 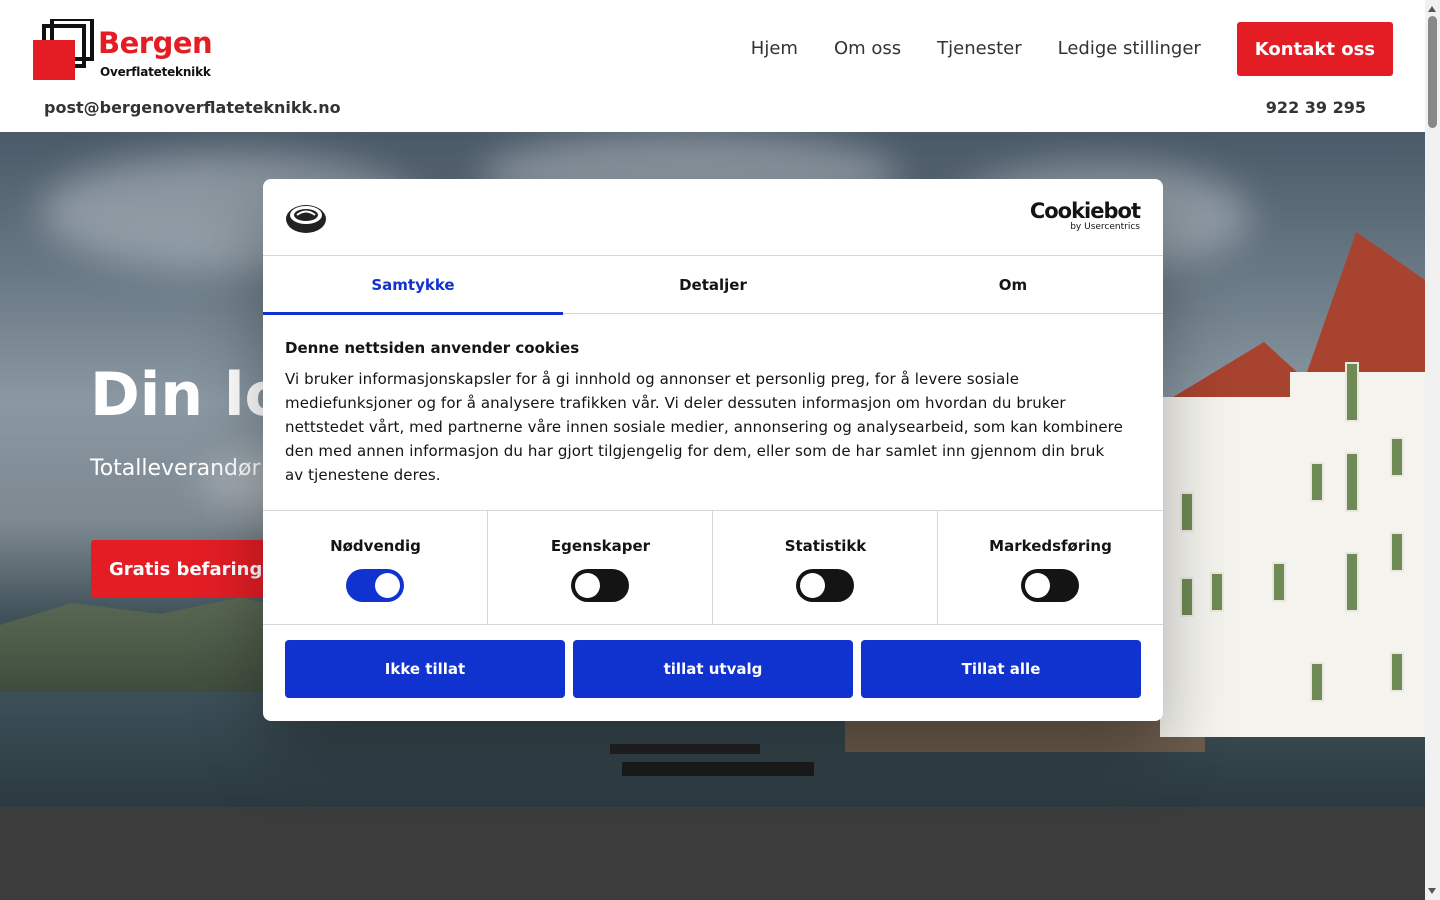 I want to click on tab-samtykke: Samtykke, so click(x=413, y=285).